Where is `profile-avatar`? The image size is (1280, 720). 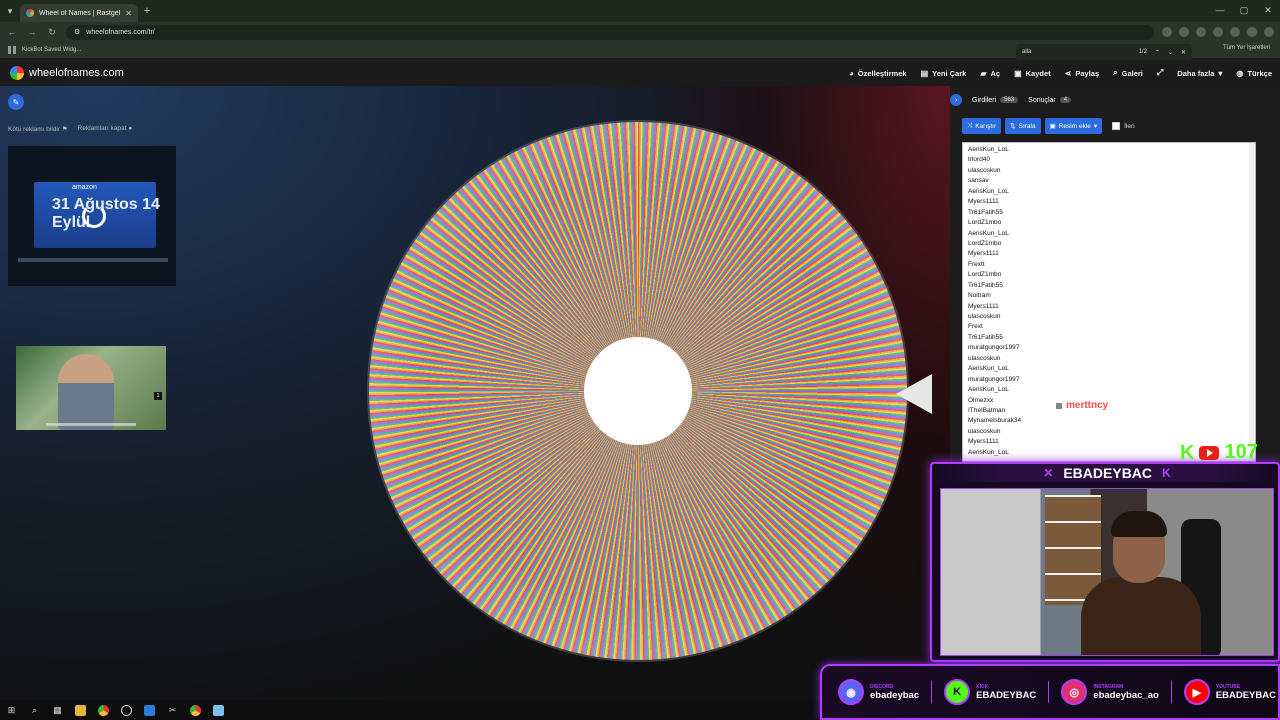 profile-avatar is located at coordinates (1252, 32).